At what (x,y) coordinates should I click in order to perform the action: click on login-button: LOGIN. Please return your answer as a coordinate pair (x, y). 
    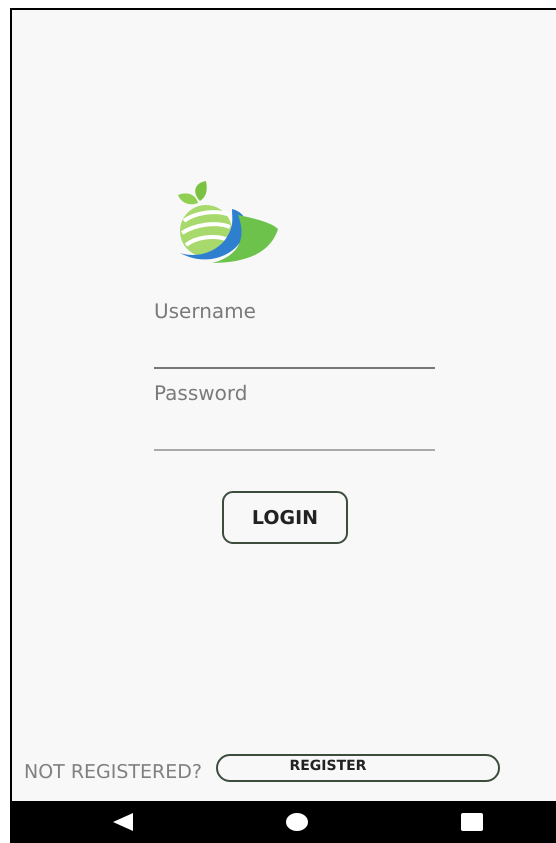
    Looking at the image, I should click on (285, 517).